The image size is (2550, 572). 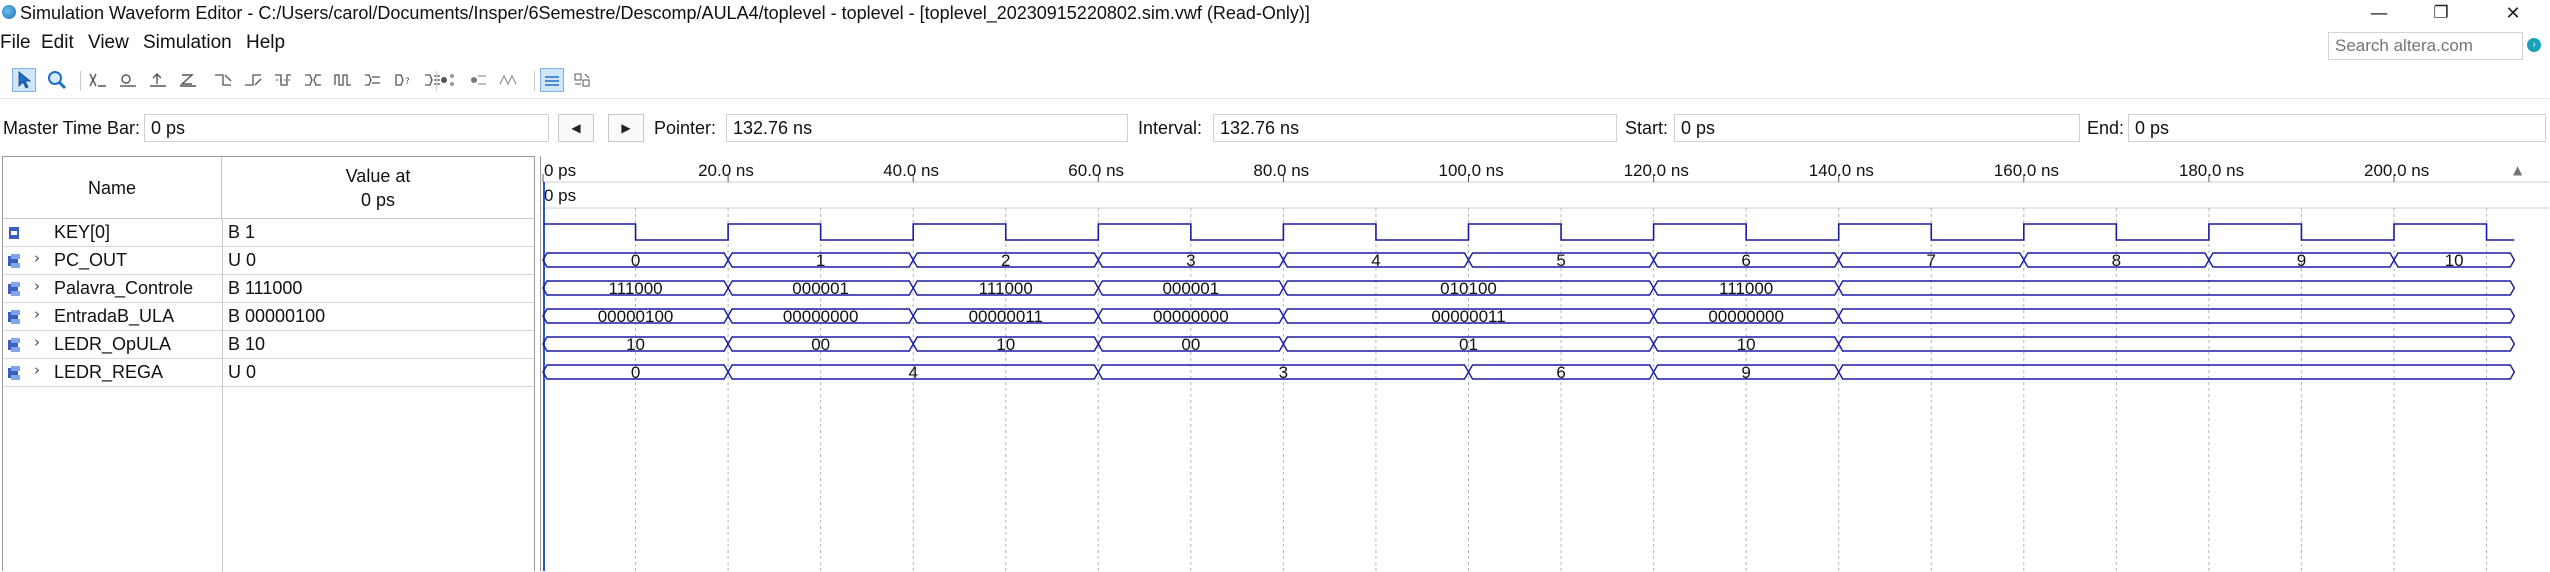 What do you see at coordinates (14, 233) in the screenshot?
I see `input-pin-icon` at bounding box center [14, 233].